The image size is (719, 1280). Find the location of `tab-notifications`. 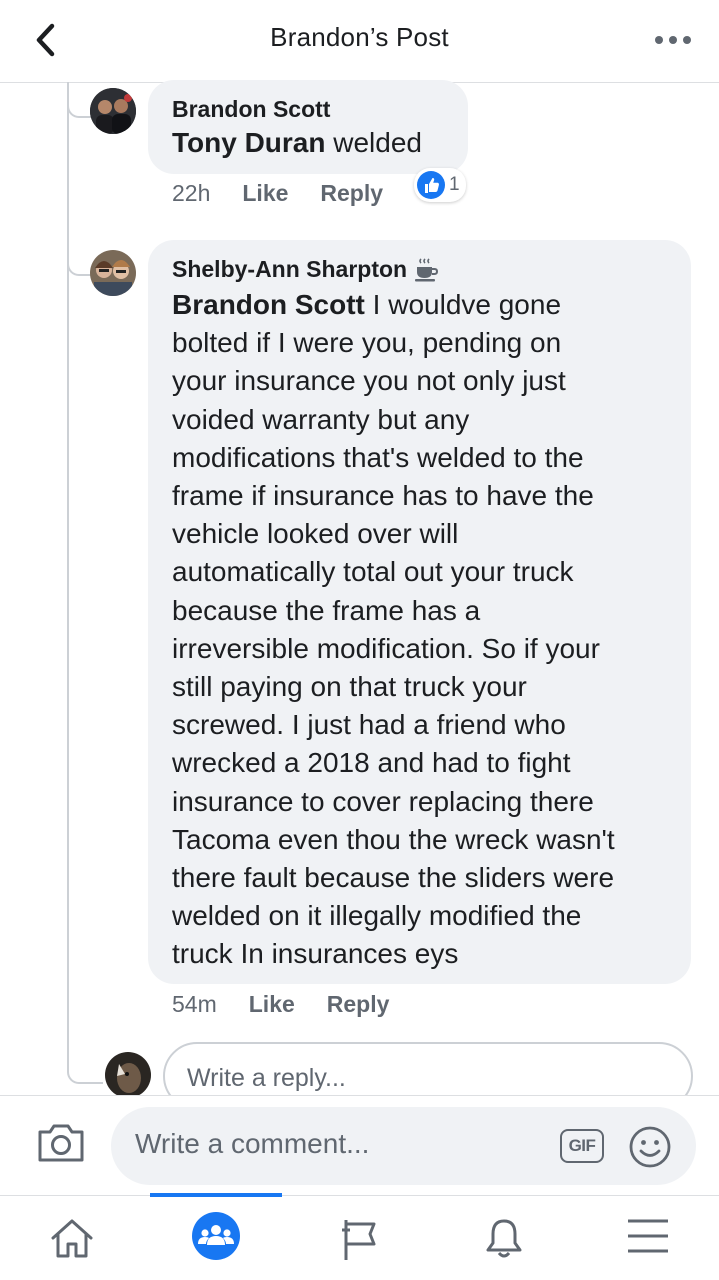

tab-notifications is located at coordinates (503, 1238).